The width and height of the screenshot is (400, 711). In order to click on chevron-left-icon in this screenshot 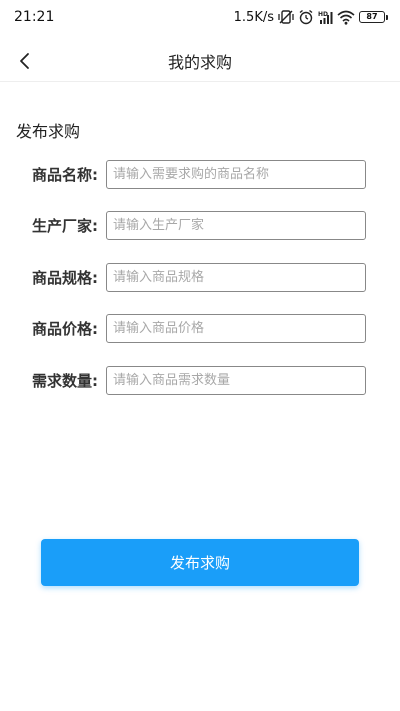, I will do `click(24, 61)`.